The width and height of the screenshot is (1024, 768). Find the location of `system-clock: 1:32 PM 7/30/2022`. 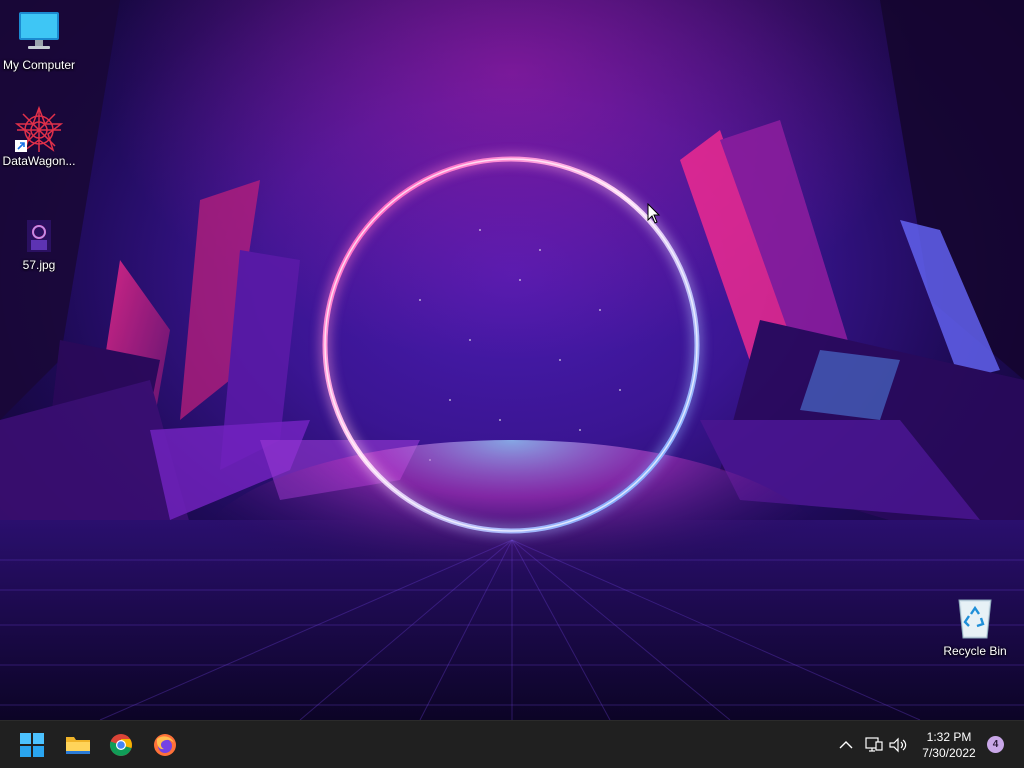

system-clock: 1:32 PM 7/30/2022 is located at coordinates (949, 745).